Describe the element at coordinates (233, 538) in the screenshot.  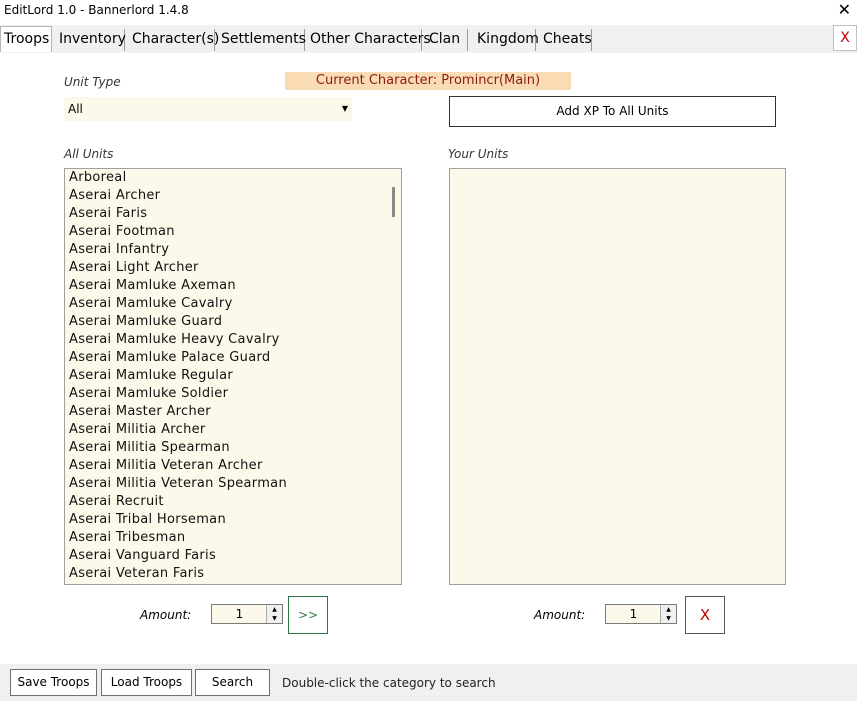
I see `list-item: Aserai Tribesman` at that location.